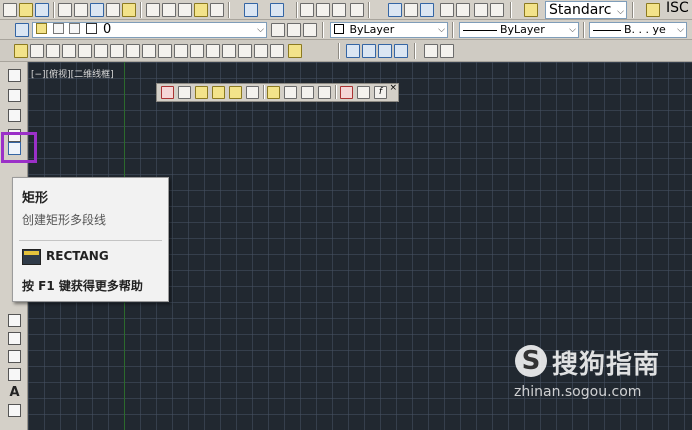  Describe the element at coordinates (323, 10) in the screenshot. I see `zoom-realtime-icon` at that location.